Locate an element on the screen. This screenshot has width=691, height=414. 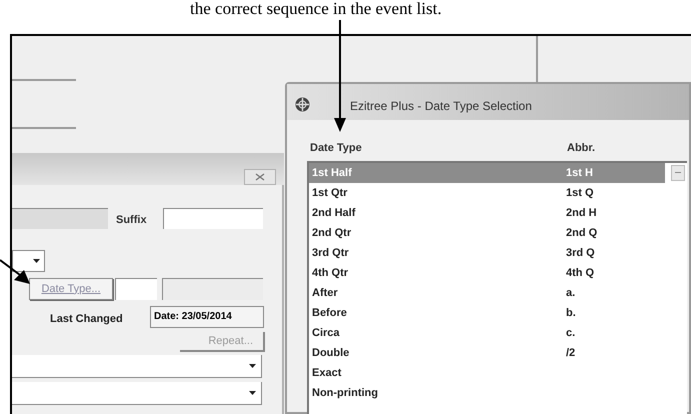
suffix-label: Suffix is located at coordinates (131, 220).